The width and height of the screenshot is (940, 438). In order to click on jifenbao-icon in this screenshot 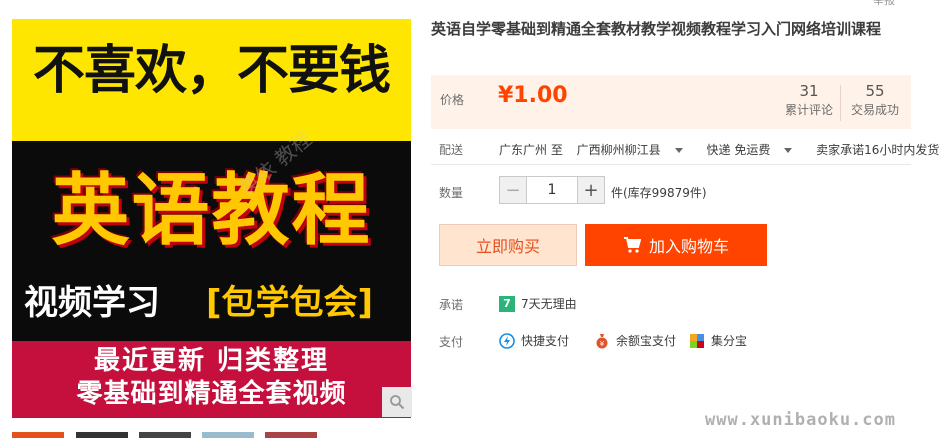, I will do `click(697, 340)`.